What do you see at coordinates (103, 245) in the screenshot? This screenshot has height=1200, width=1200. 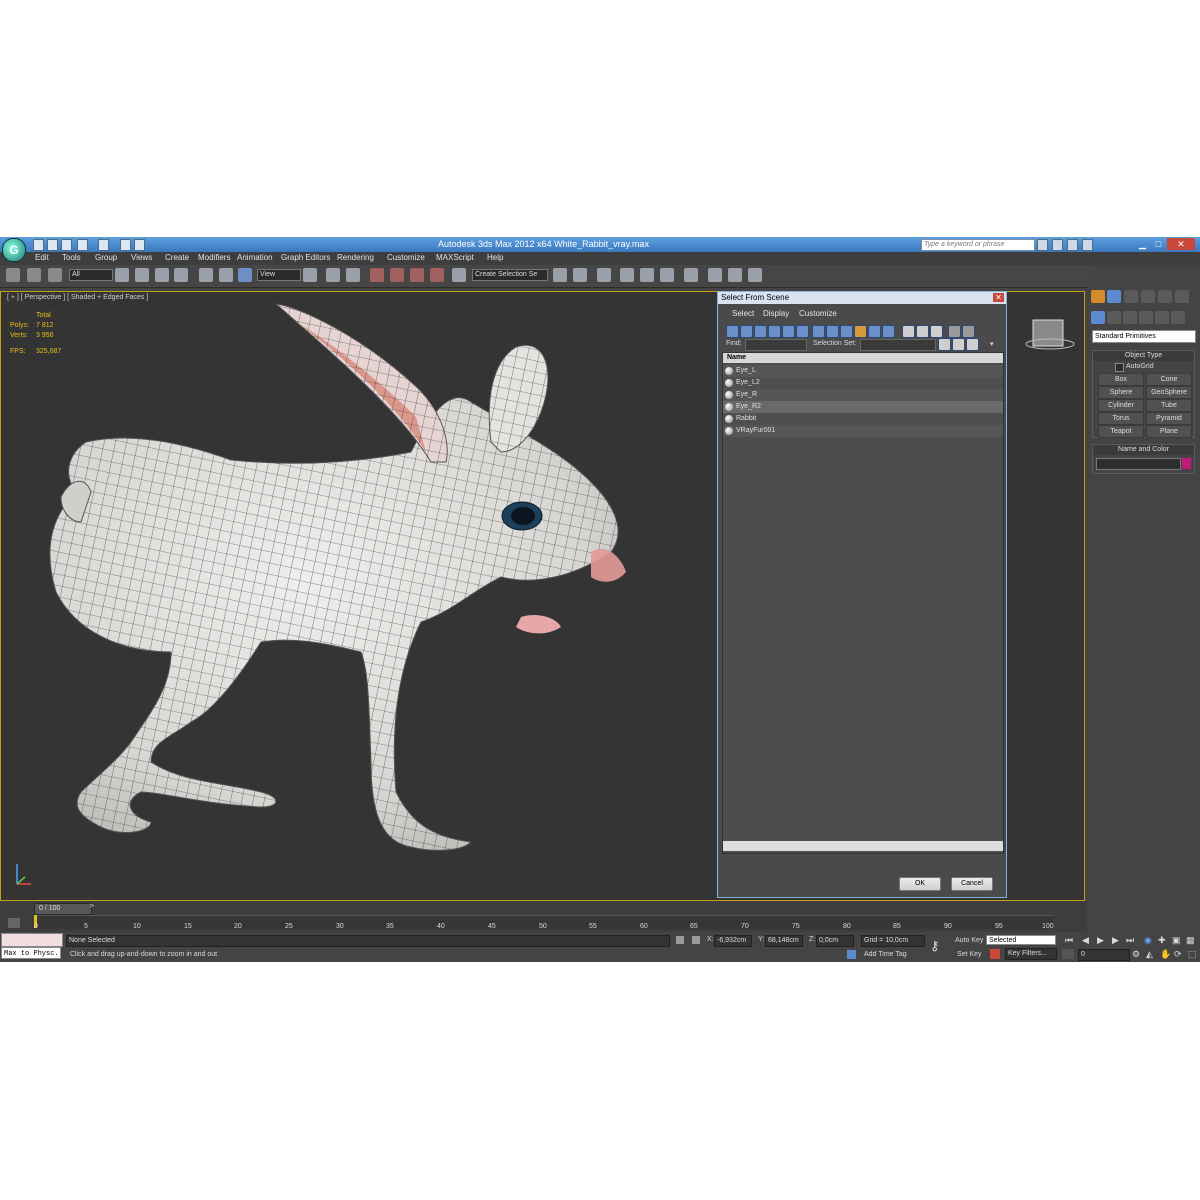 I see `redo-icon` at bounding box center [103, 245].